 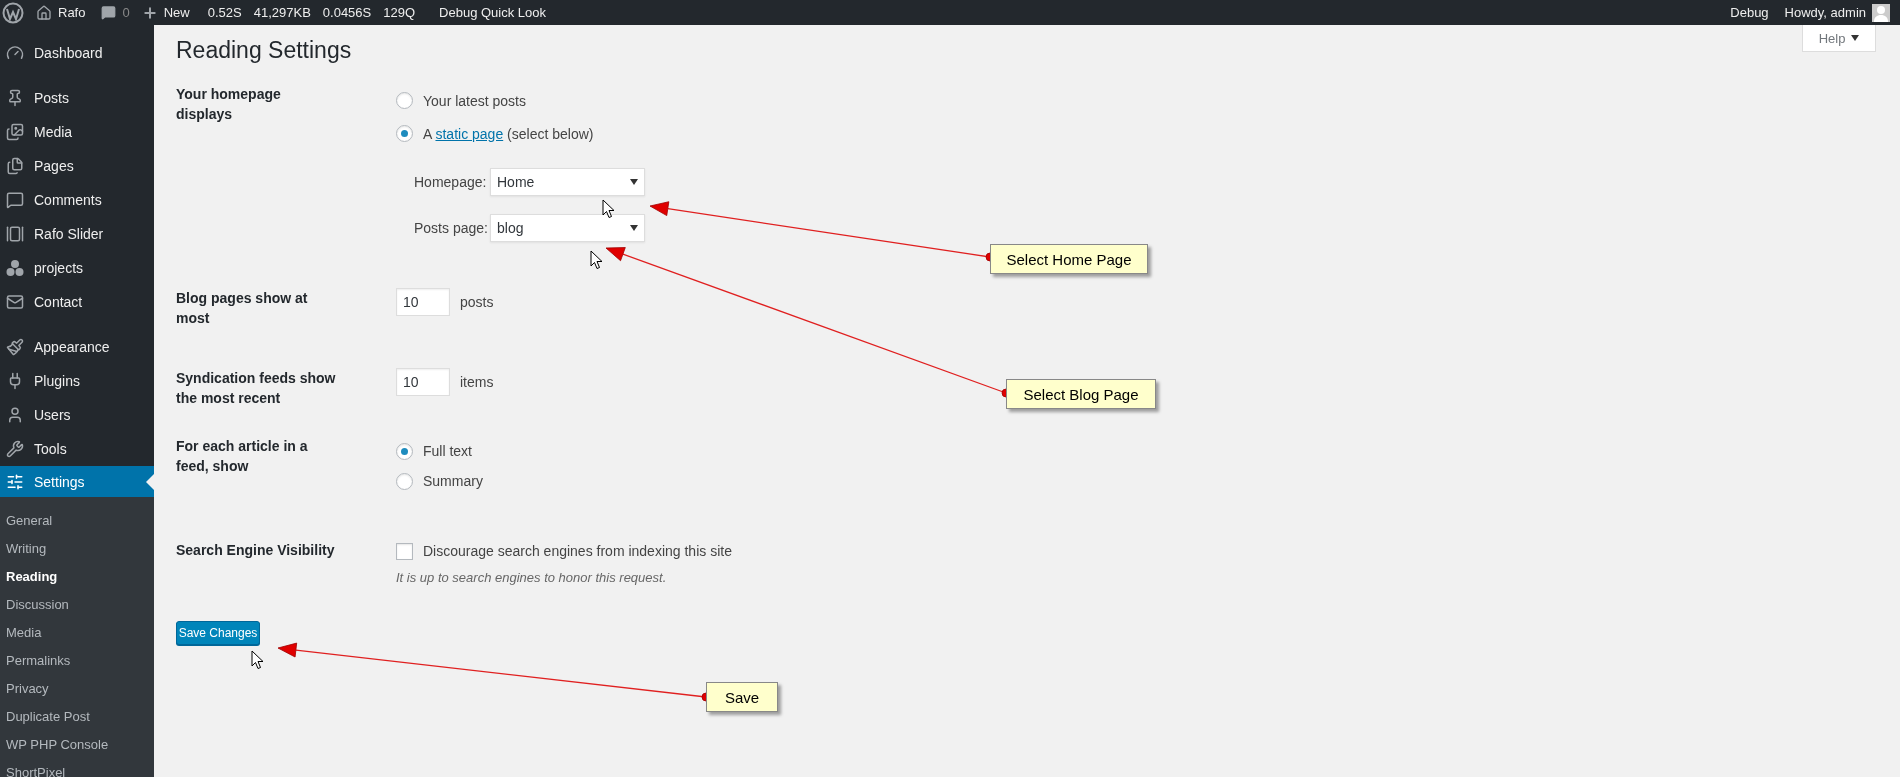 I want to click on field-label: Blog pages show at most, so click(x=242, y=308).